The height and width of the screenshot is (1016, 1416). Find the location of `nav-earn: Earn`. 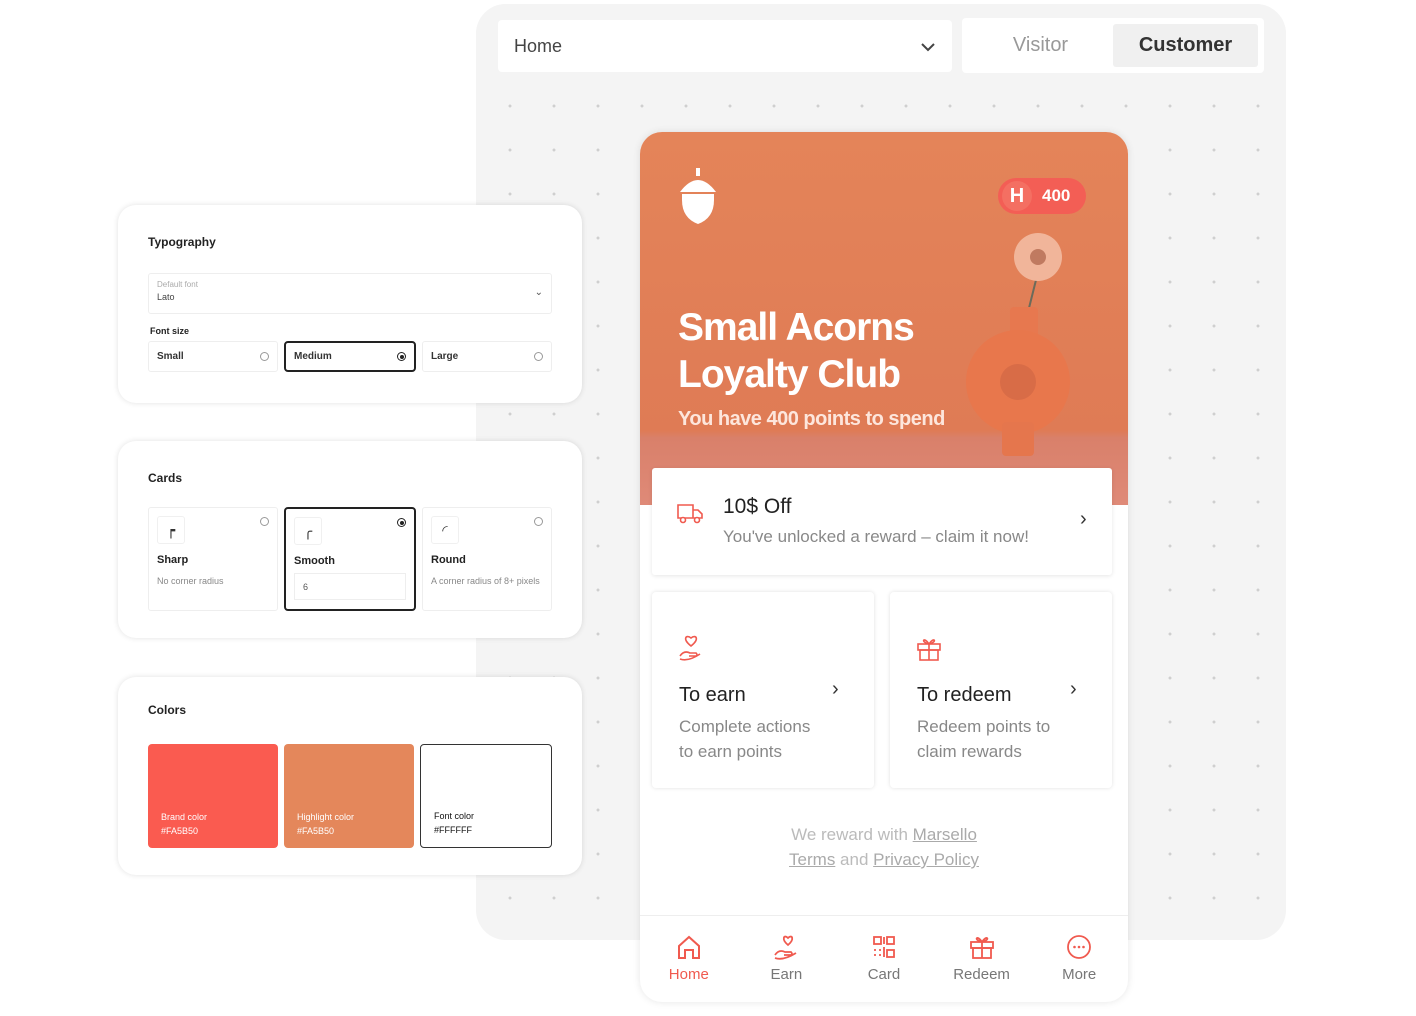

nav-earn: Earn is located at coordinates (787, 959).